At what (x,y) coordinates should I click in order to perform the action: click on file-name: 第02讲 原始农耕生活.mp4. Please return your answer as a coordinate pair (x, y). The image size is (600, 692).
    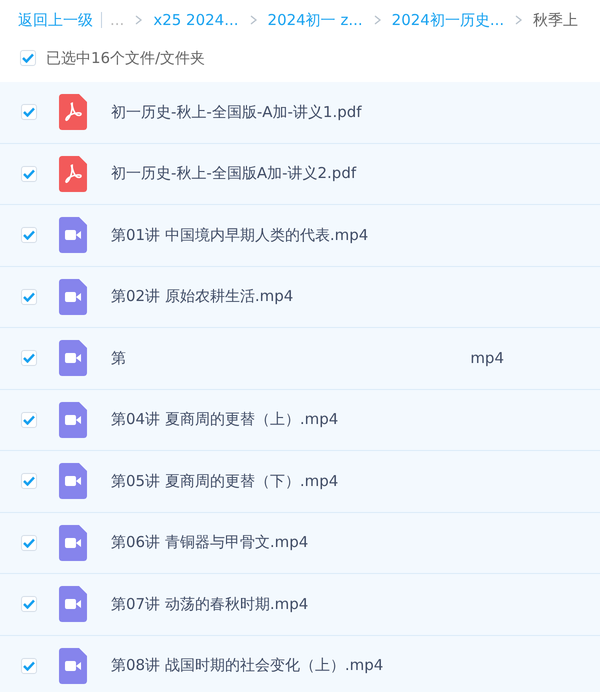
    Looking at the image, I should click on (202, 296).